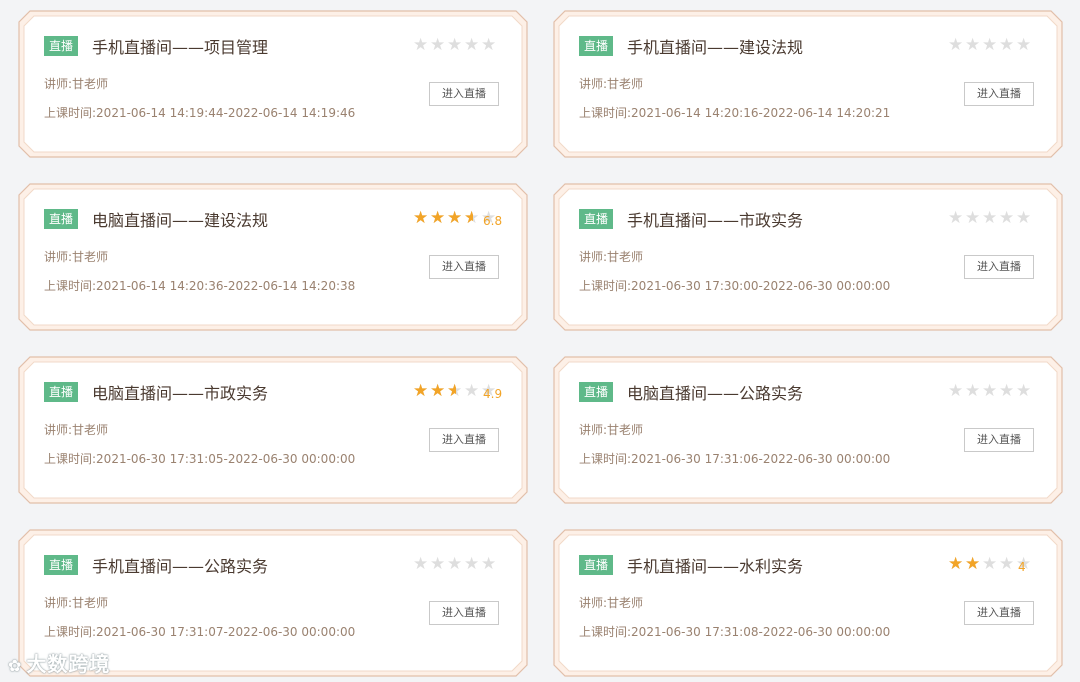 The image size is (1080, 682). What do you see at coordinates (715, 392) in the screenshot?
I see `course-title: 电脑直播间——公路实务` at bounding box center [715, 392].